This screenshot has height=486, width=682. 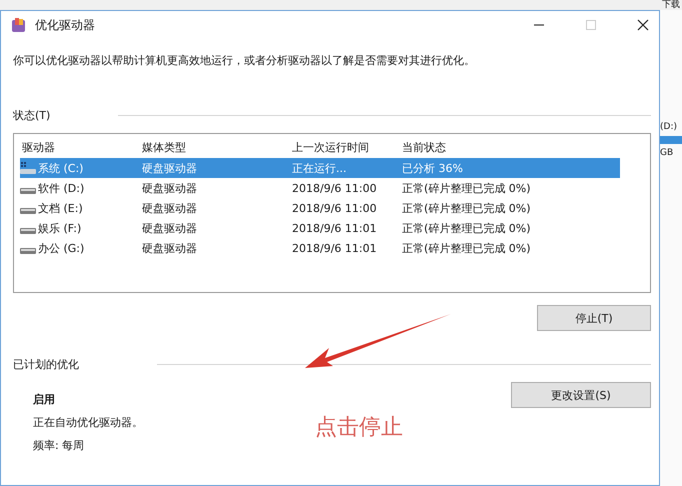 I want to click on change-settings-button: 更改设置(S), so click(x=581, y=395).